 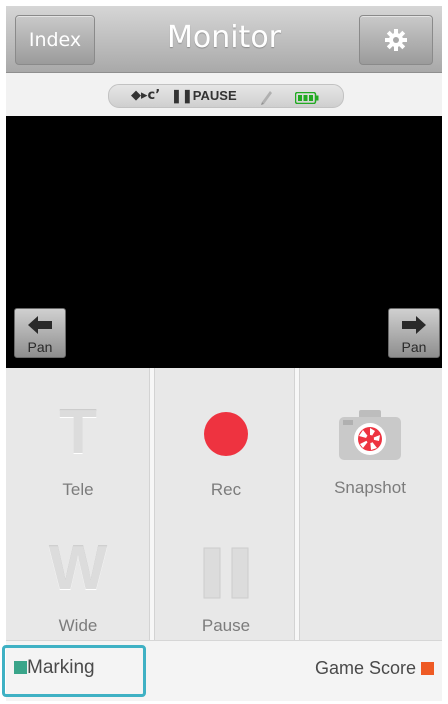 What do you see at coordinates (222, 670) in the screenshot?
I see `footer-bar: Marking Game Score` at bounding box center [222, 670].